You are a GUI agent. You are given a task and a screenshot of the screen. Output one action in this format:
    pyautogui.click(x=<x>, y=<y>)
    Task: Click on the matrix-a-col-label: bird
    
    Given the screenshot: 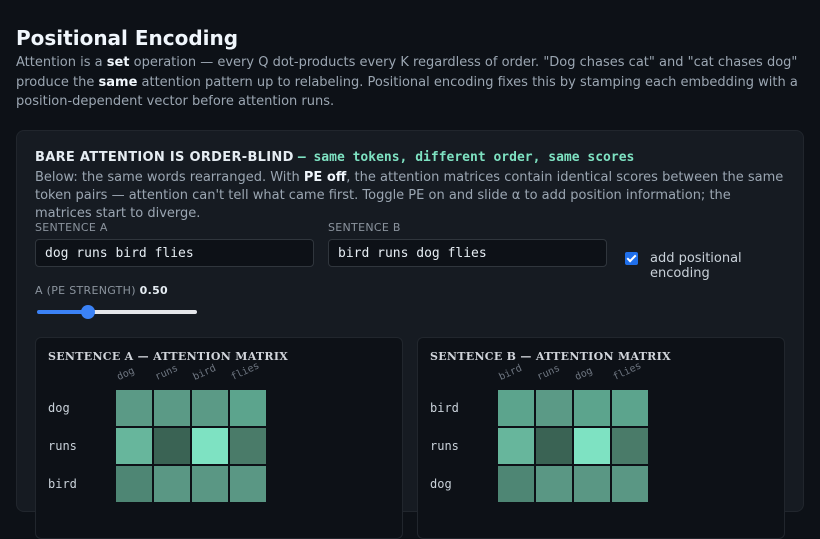 What is the action you would take?
    pyautogui.click(x=204, y=372)
    